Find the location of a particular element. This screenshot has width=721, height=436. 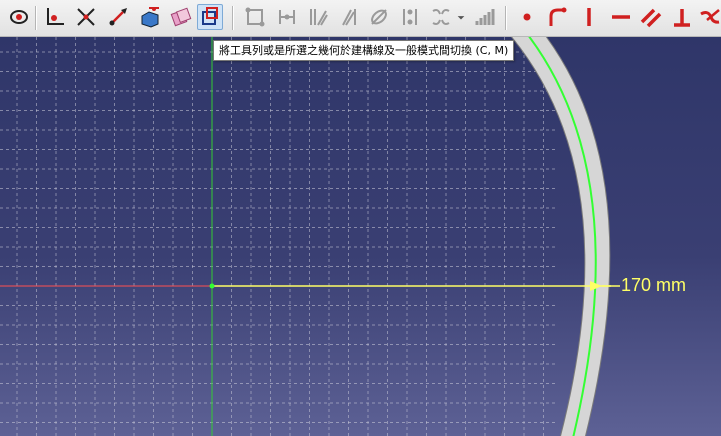

select-conflicting-constraints-button is located at coordinates (410, 17).